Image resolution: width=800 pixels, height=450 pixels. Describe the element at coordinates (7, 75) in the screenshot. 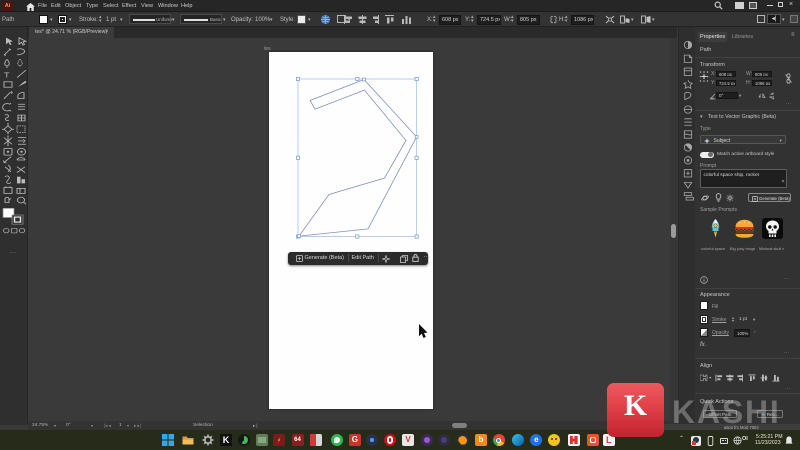

I see `svg-text: T` at that location.